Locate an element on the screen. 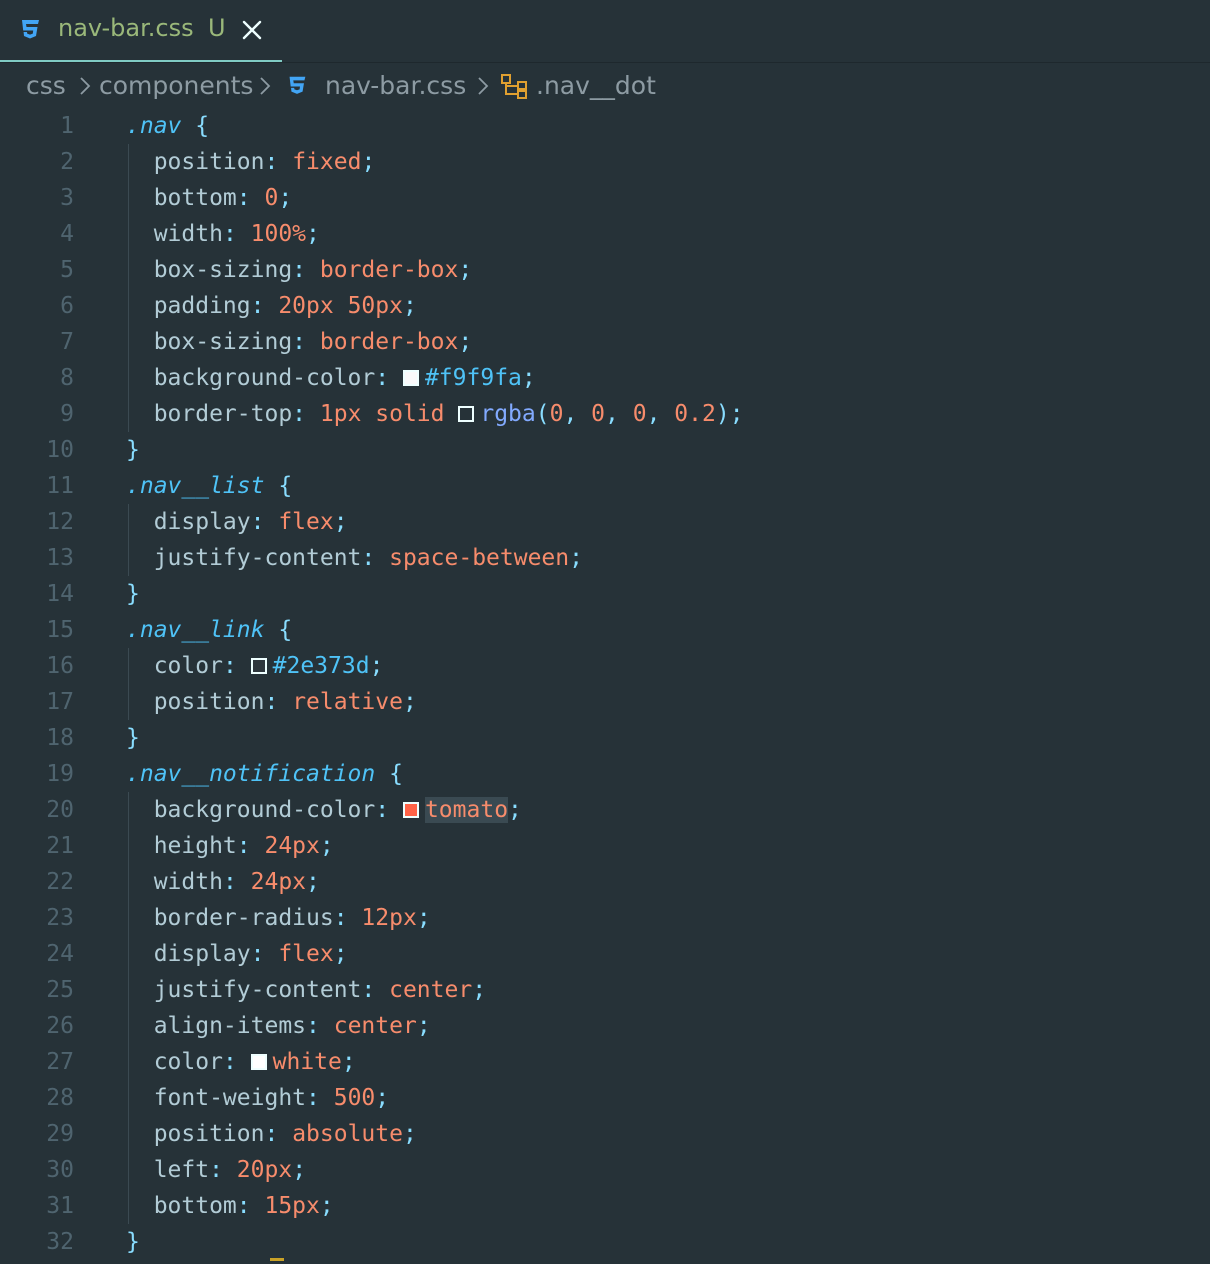 This screenshot has width=1210, height=1264. indent-guide is located at coordinates (128, 288).